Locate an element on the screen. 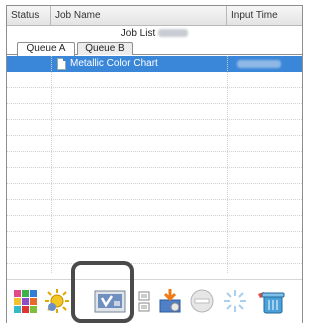 Image resolution: width=320 pixels, height=327 pixels. tab-queue-b: Queue B is located at coordinates (105, 48).